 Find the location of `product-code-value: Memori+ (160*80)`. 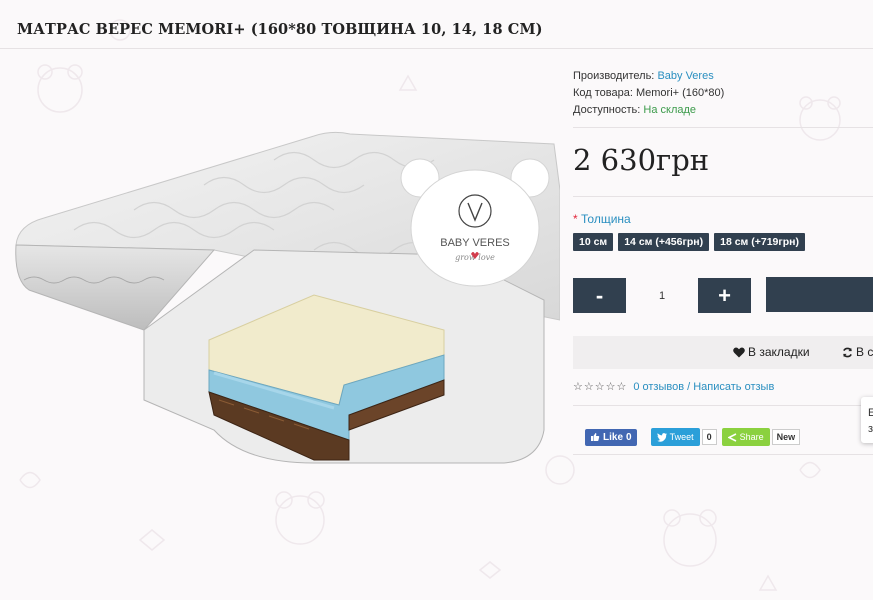

product-code-value: Memori+ (160*80) is located at coordinates (680, 93).